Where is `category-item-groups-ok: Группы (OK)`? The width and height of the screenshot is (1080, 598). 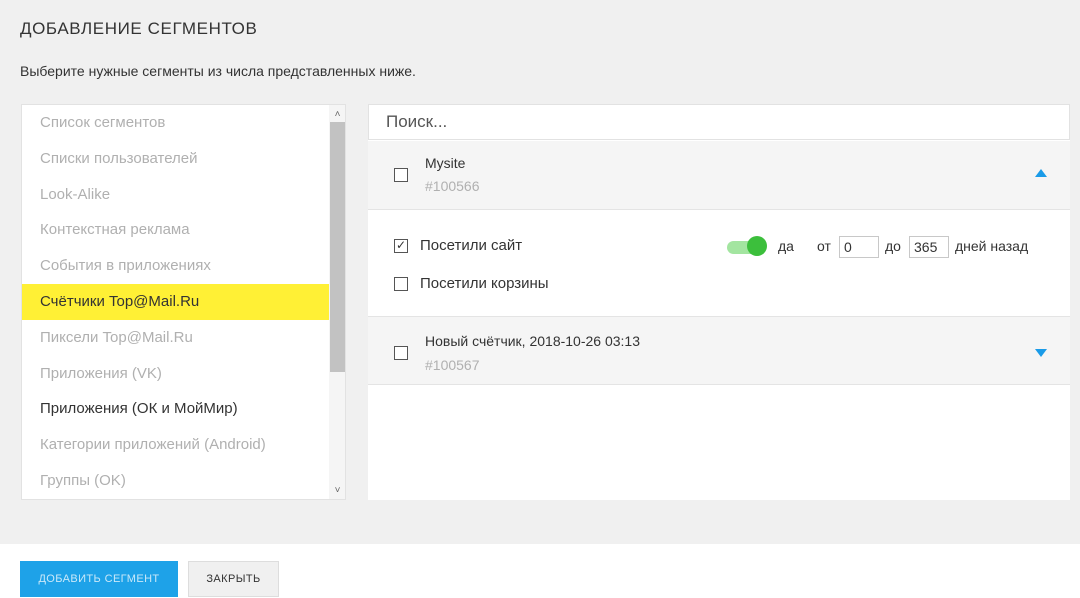 category-item-groups-ok: Группы (OK) is located at coordinates (176, 481).